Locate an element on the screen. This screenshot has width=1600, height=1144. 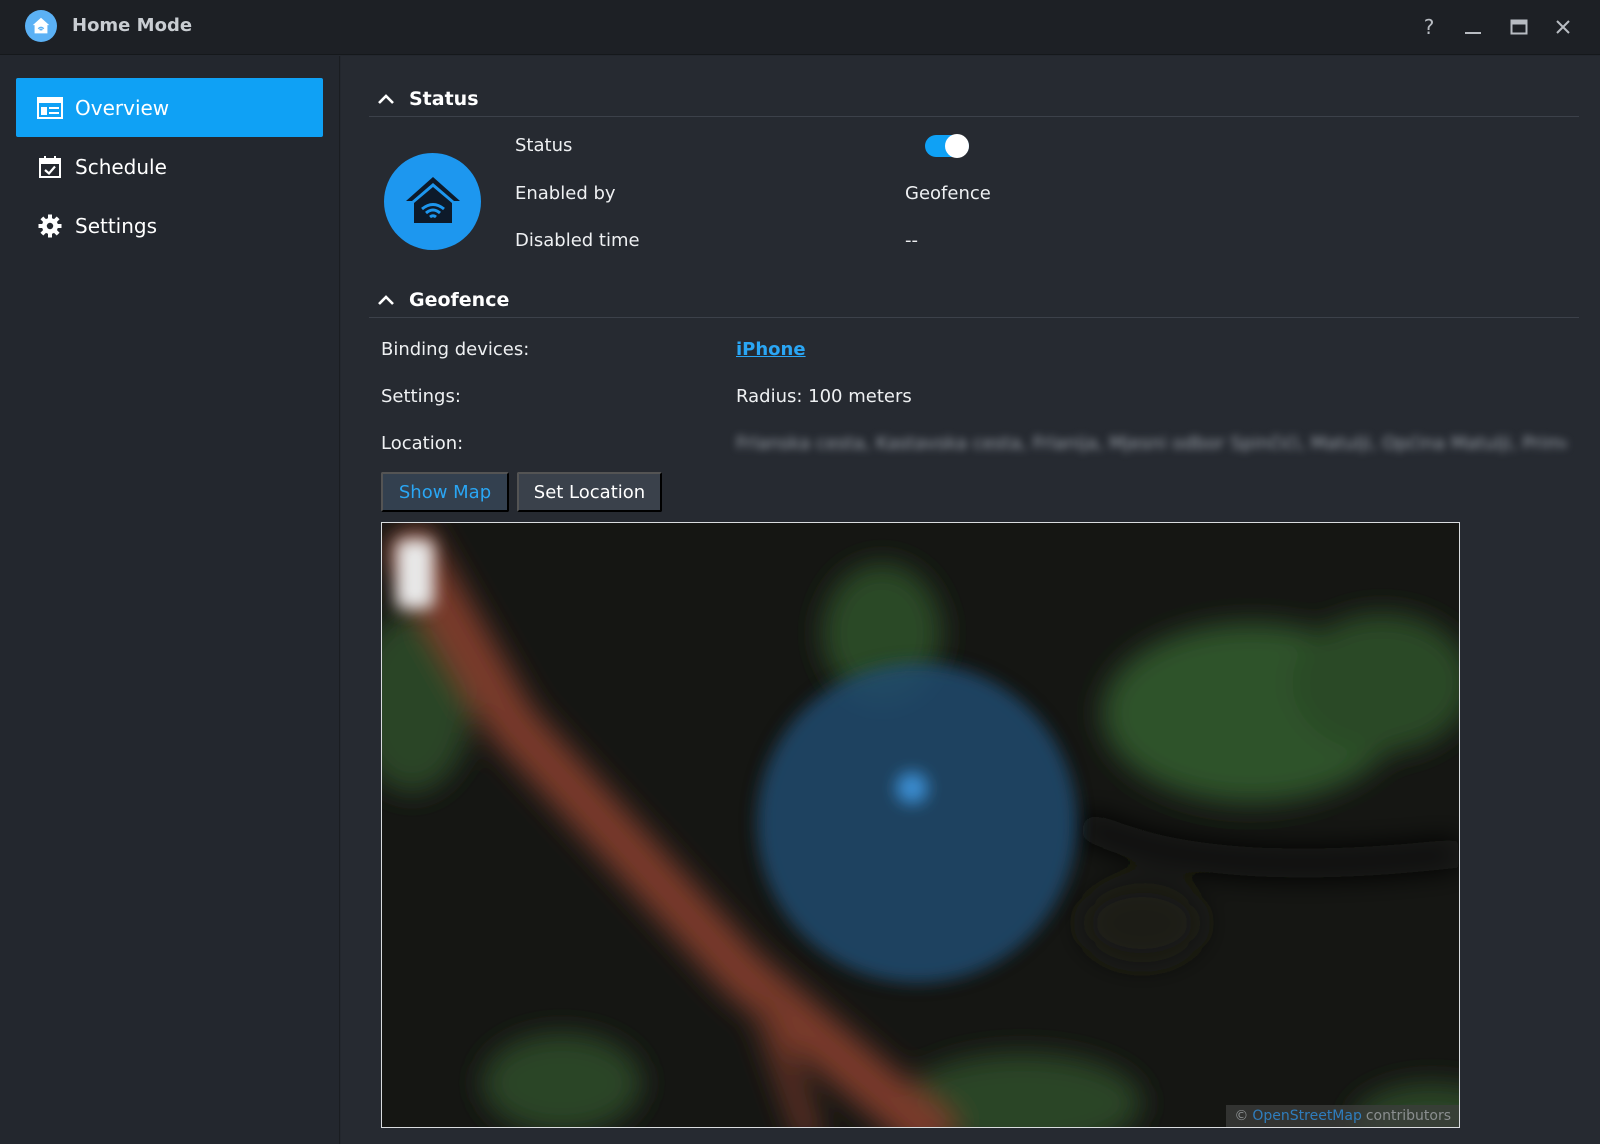
disabled-time-value: -- is located at coordinates (911, 240).